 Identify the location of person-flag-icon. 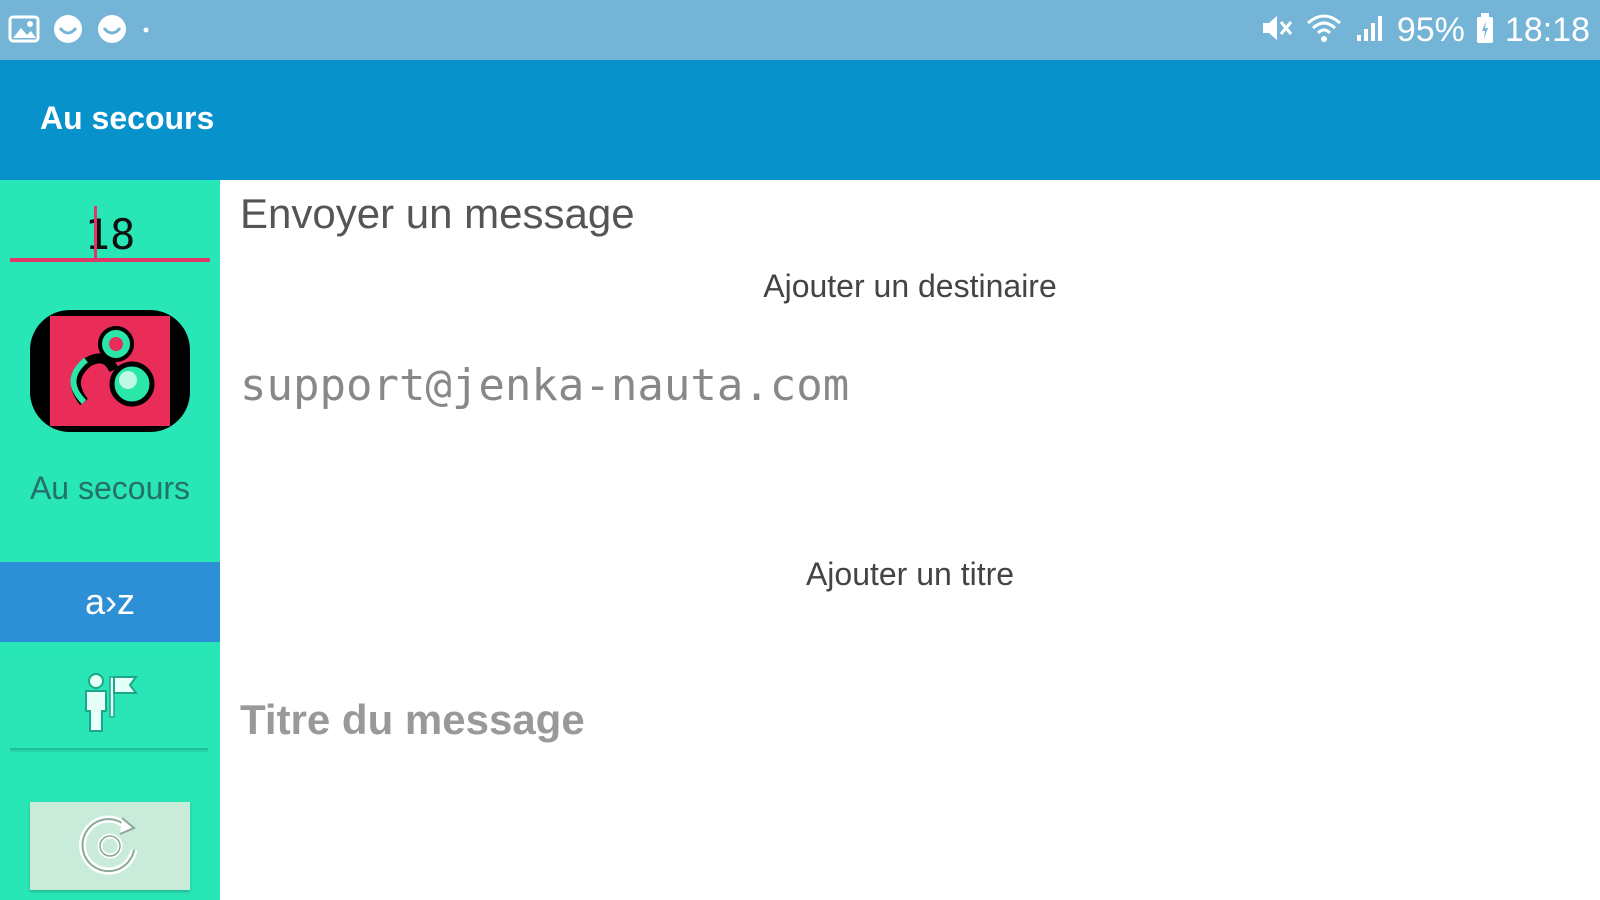
(109, 704).